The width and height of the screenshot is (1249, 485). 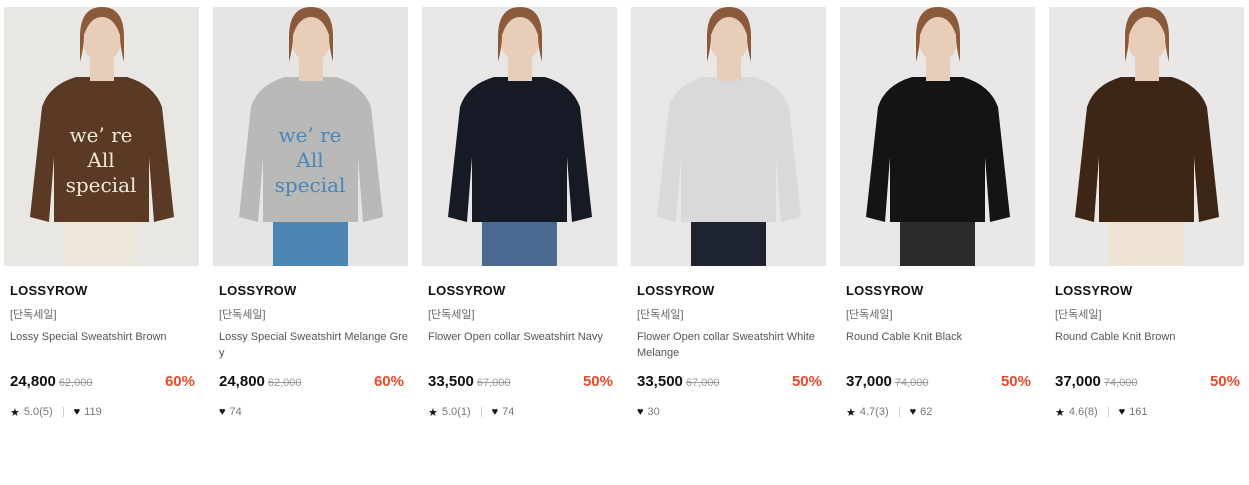 I want to click on rating-text: 4.6(8), so click(x=1083, y=412).